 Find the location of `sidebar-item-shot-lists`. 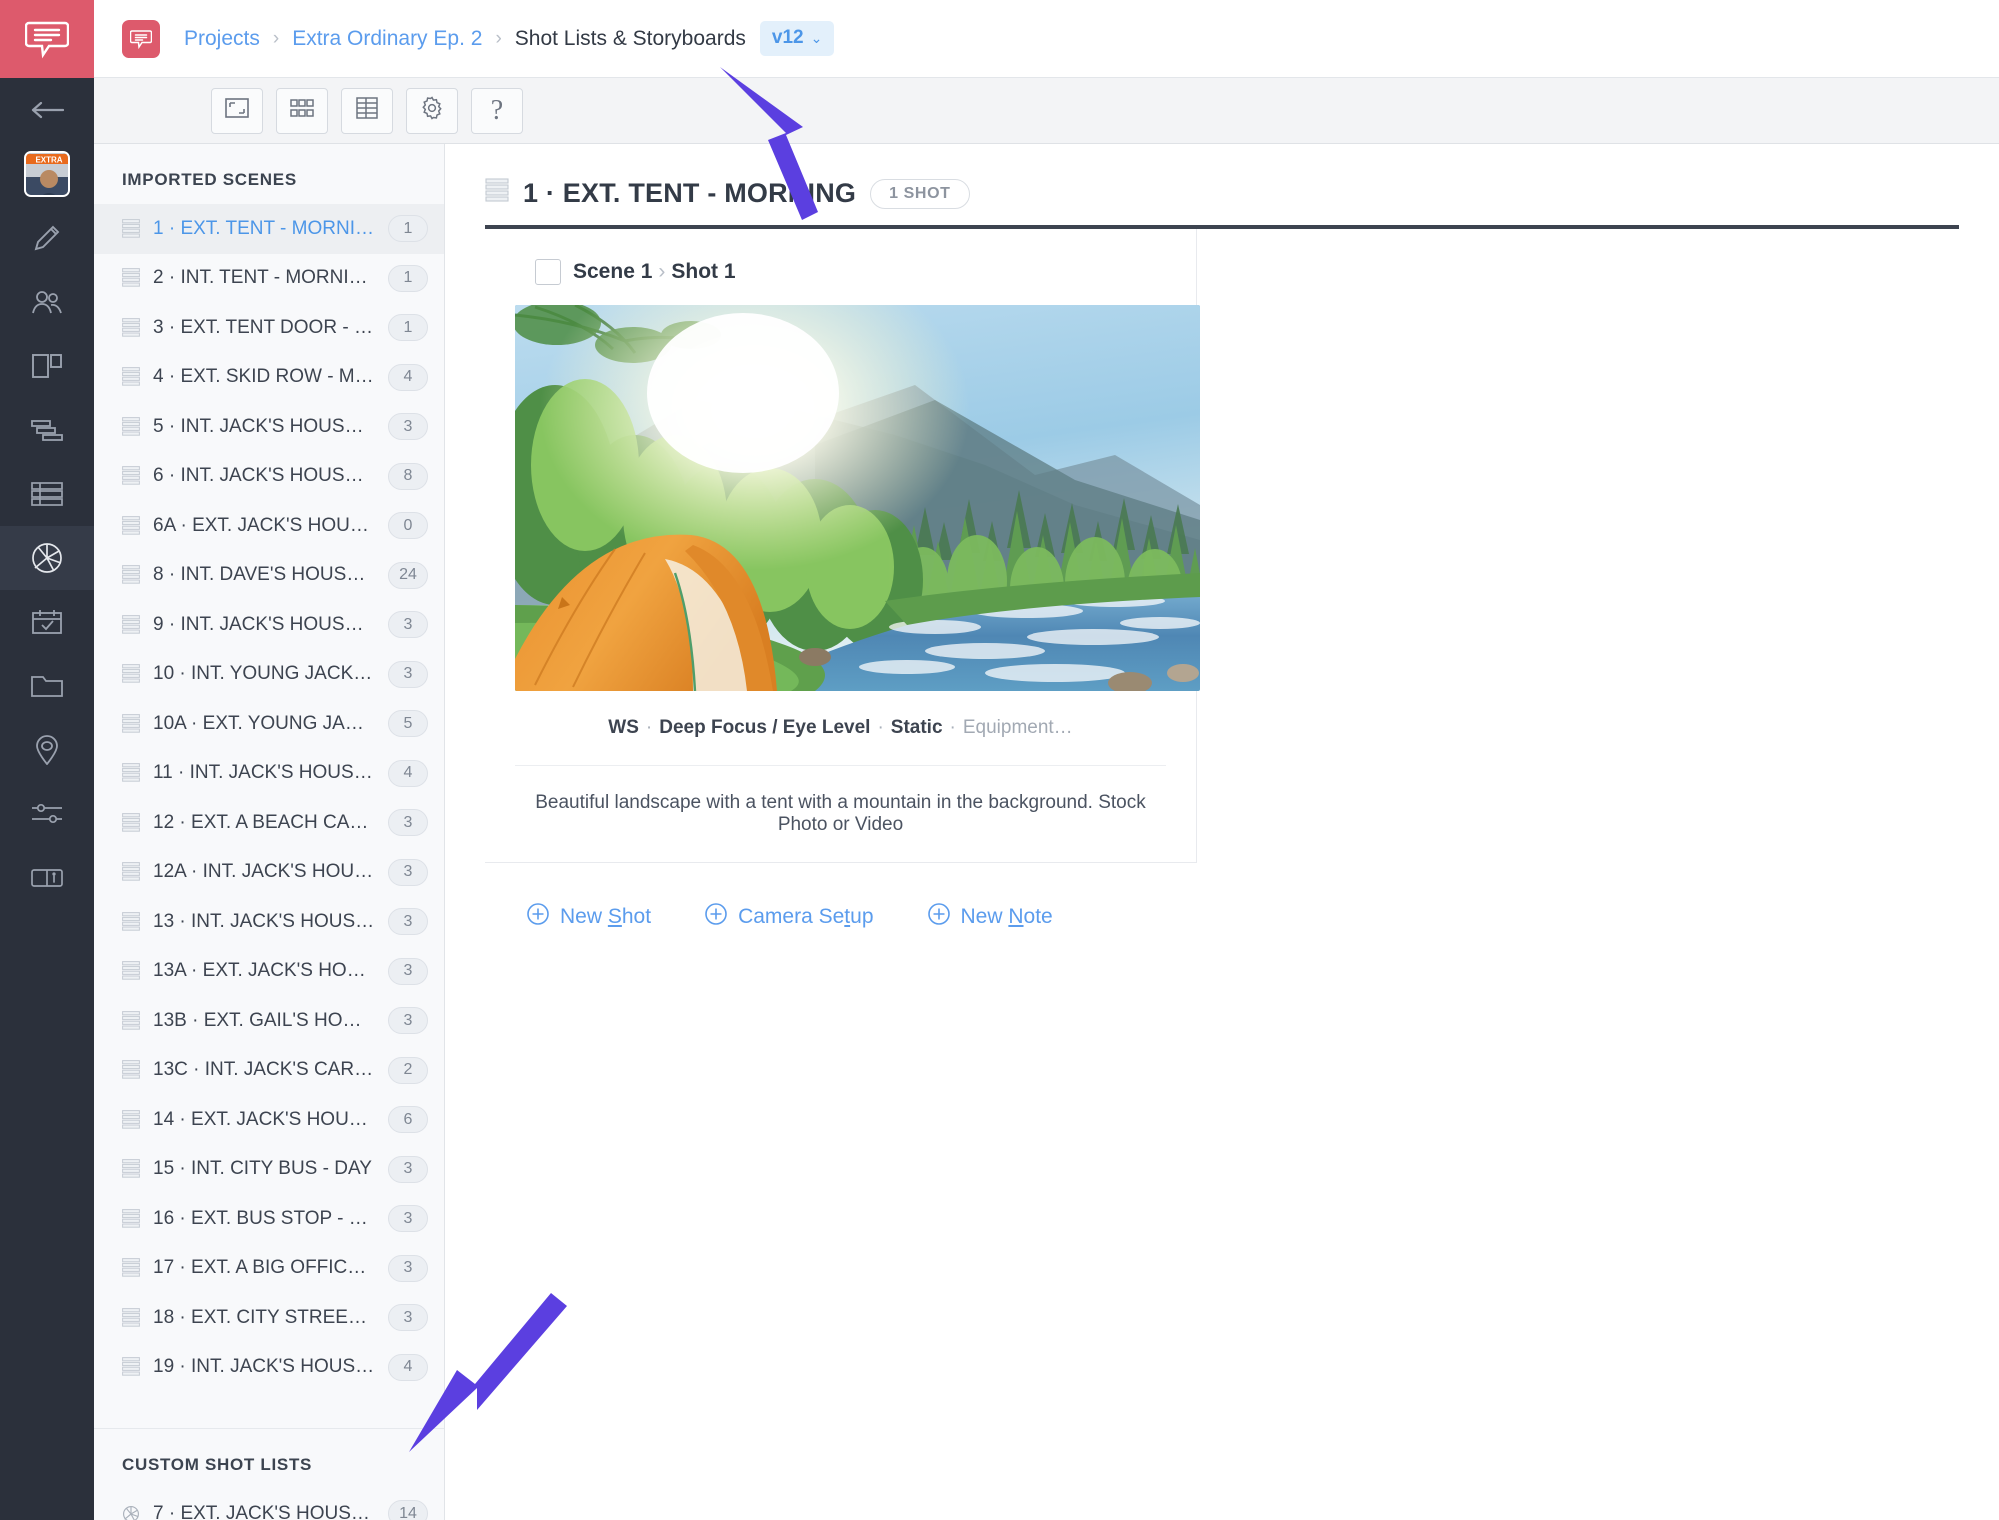

sidebar-item-shot-lists is located at coordinates (47, 558).